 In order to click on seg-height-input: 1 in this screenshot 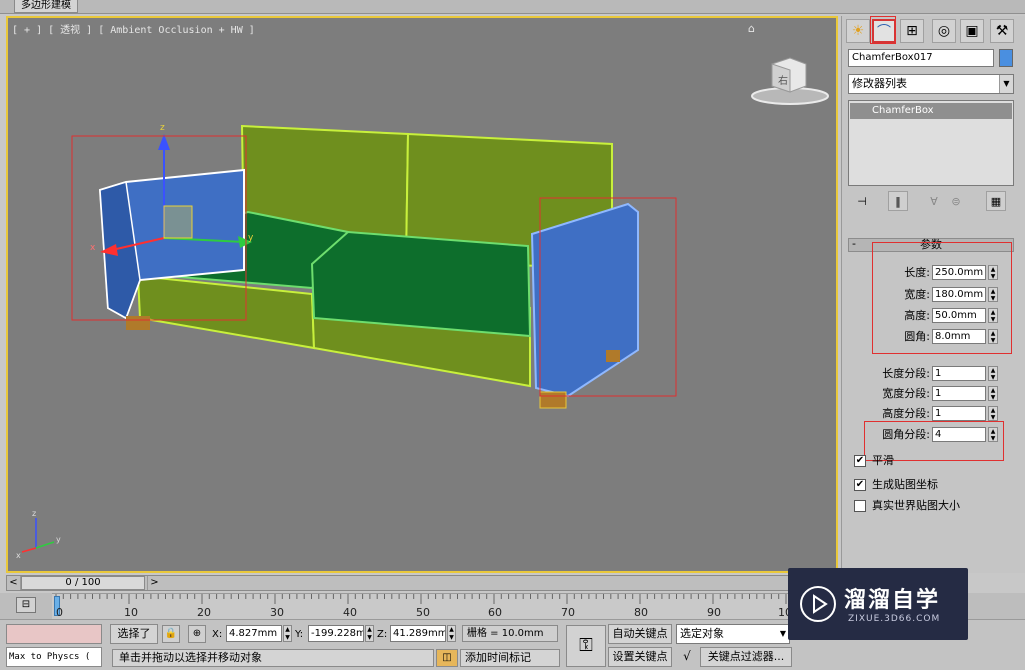, I will do `click(959, 413)`.